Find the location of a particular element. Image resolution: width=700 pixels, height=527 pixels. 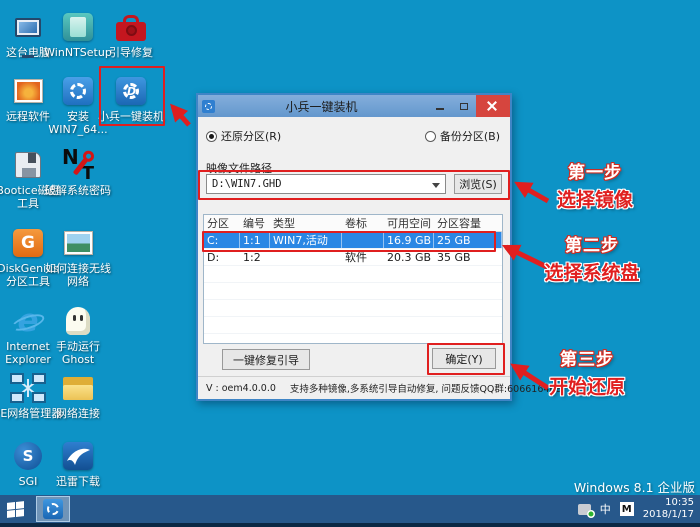

input-language-indicator: 中 is located at coordinates (605, 509).